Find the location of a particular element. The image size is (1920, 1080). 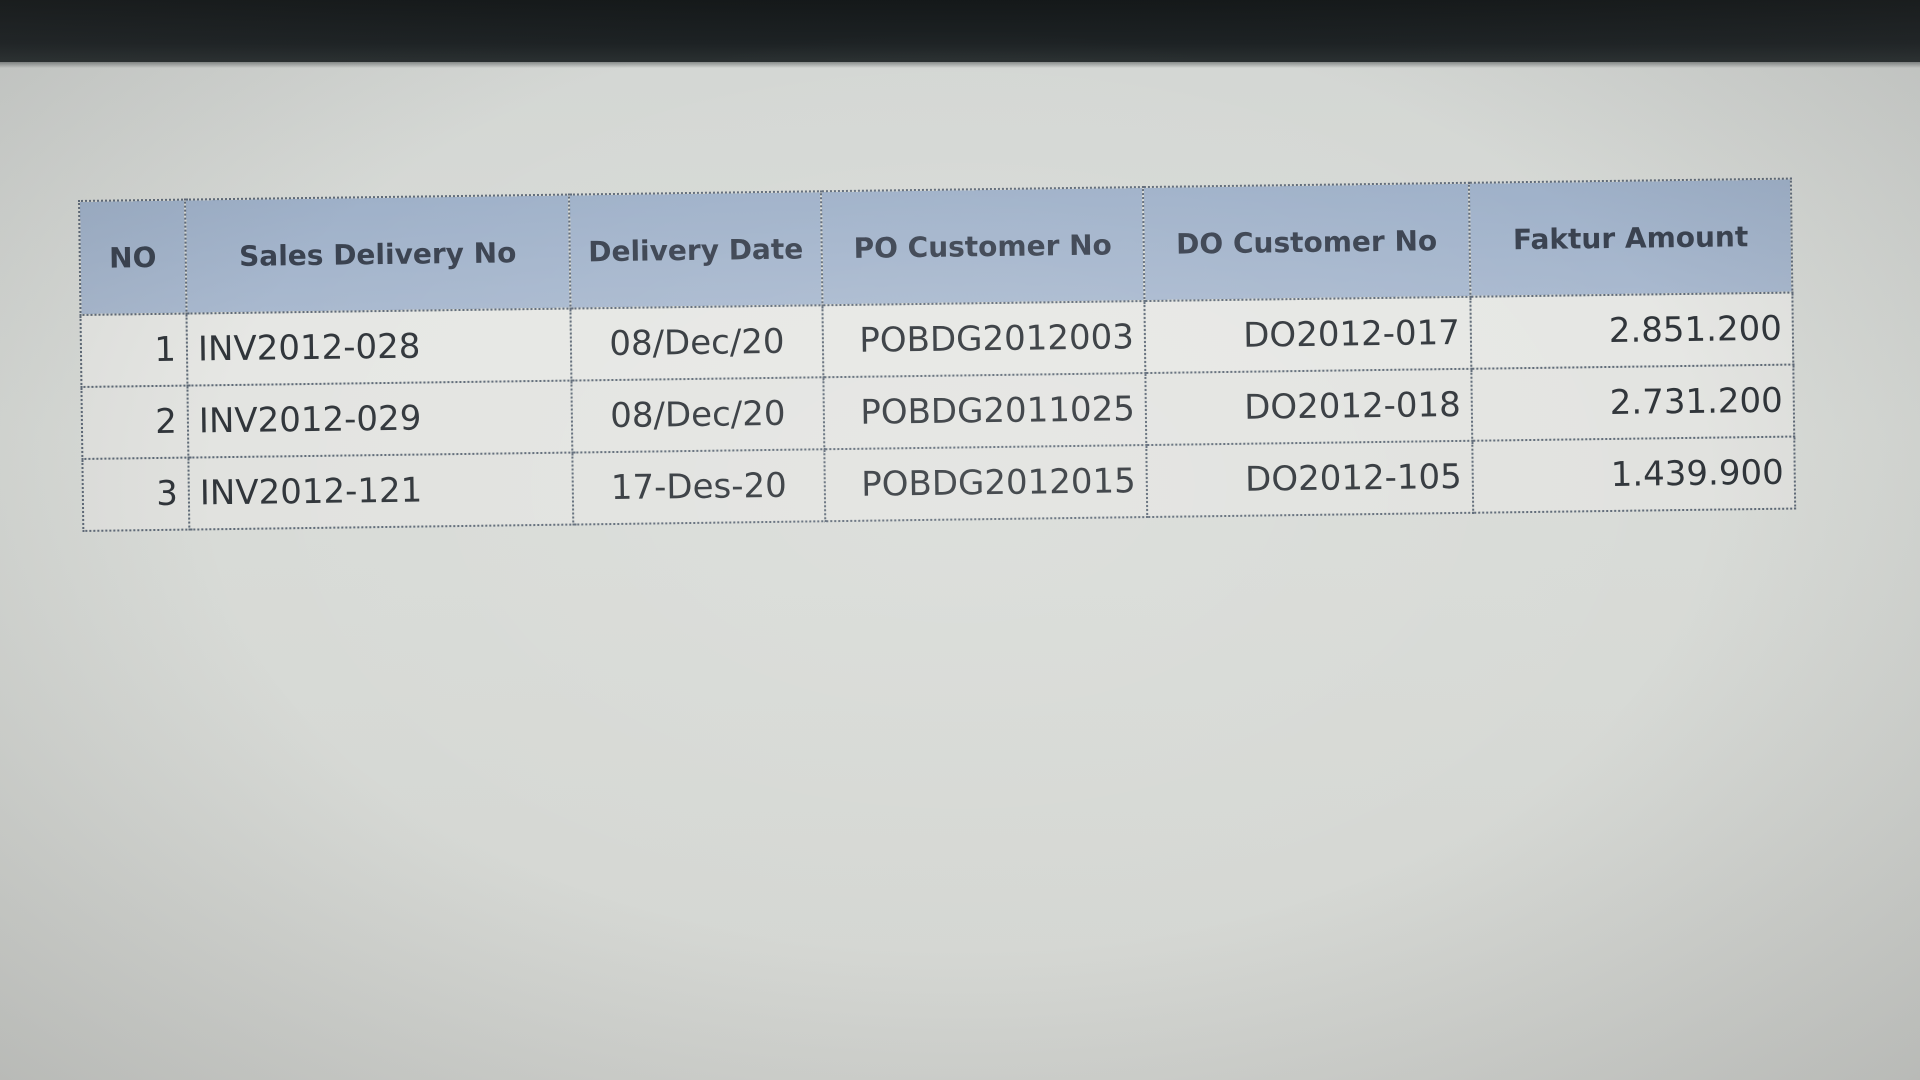

cell-po-customer-no: POBDG2011025 is located at coordinates (985, 411).